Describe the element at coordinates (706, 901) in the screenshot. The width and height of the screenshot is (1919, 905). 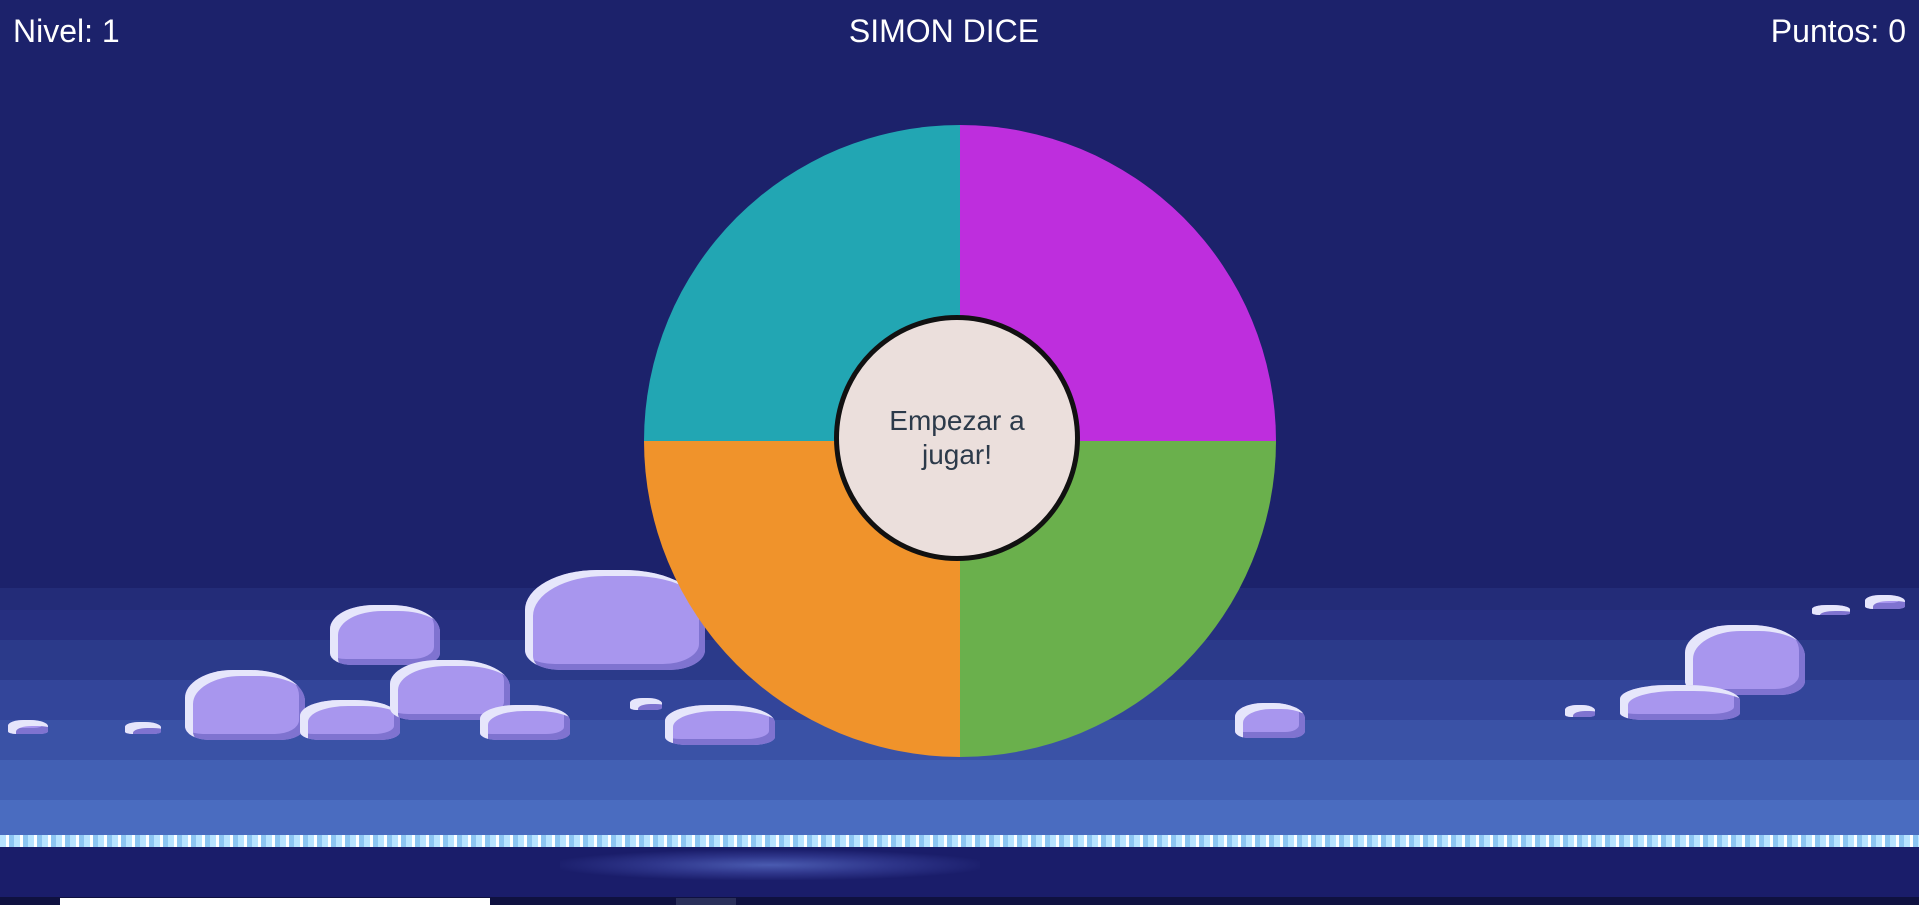
I see `bottom-strip-marker` at that location.